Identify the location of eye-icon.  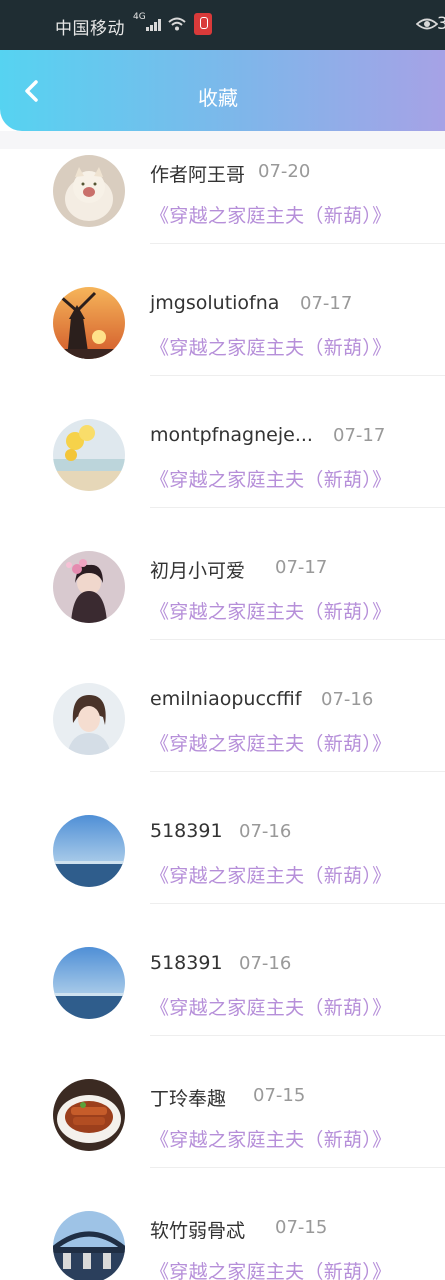
(427, 24).